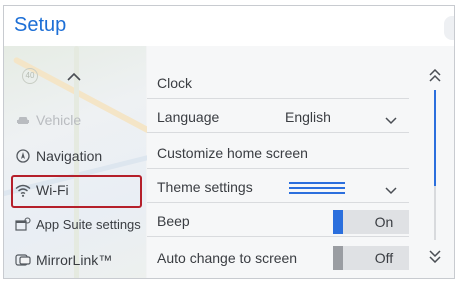 The width and height of the screenshot is (460, 284). Describe the element at coordinates (59, 120) in the screenshot. I see `sidebar-item-label: Vehicle` at that location.